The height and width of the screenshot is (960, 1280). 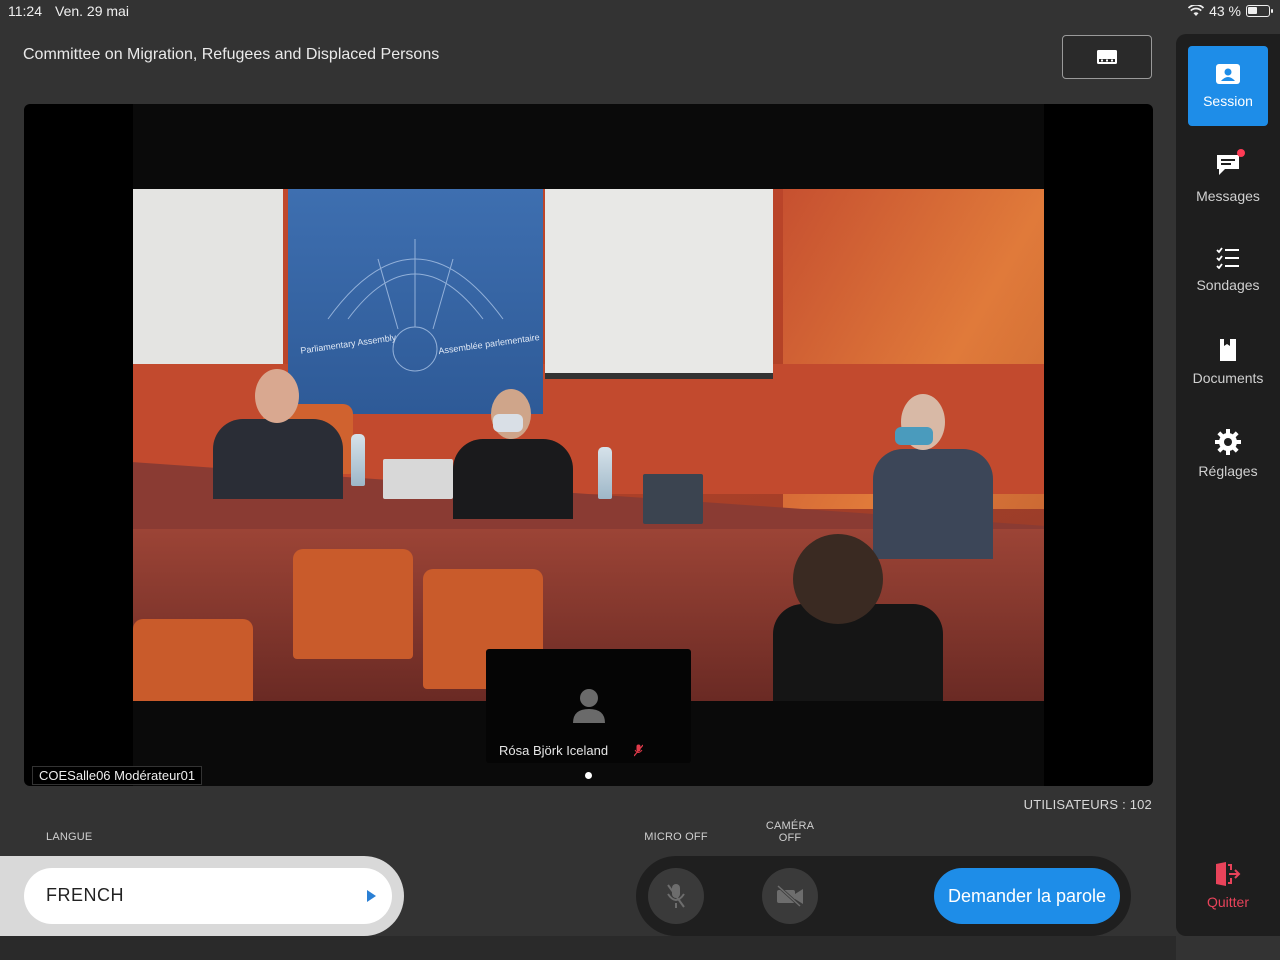 What do you see at coordinates (883, 896) in the screenshot?
I see `media-controls: Demander la parole` at bounding box center [883, 896].